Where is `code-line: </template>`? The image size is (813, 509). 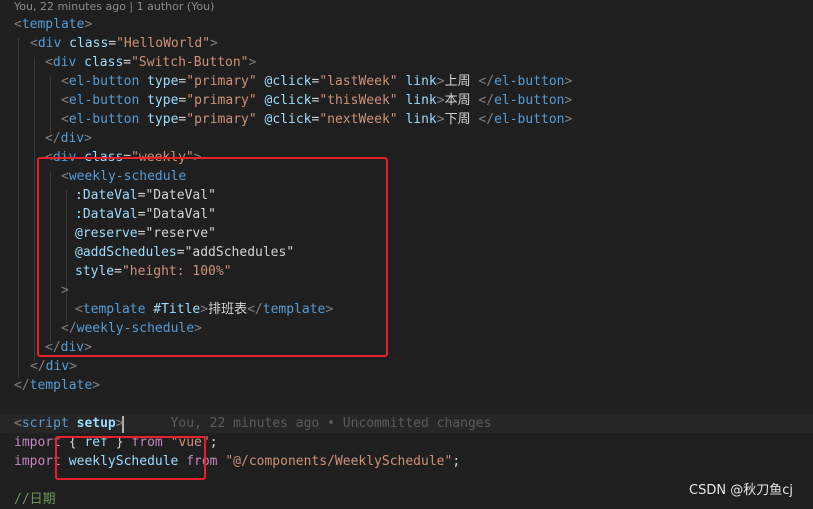
code-line: </template> is located at coordinates (50, 385).